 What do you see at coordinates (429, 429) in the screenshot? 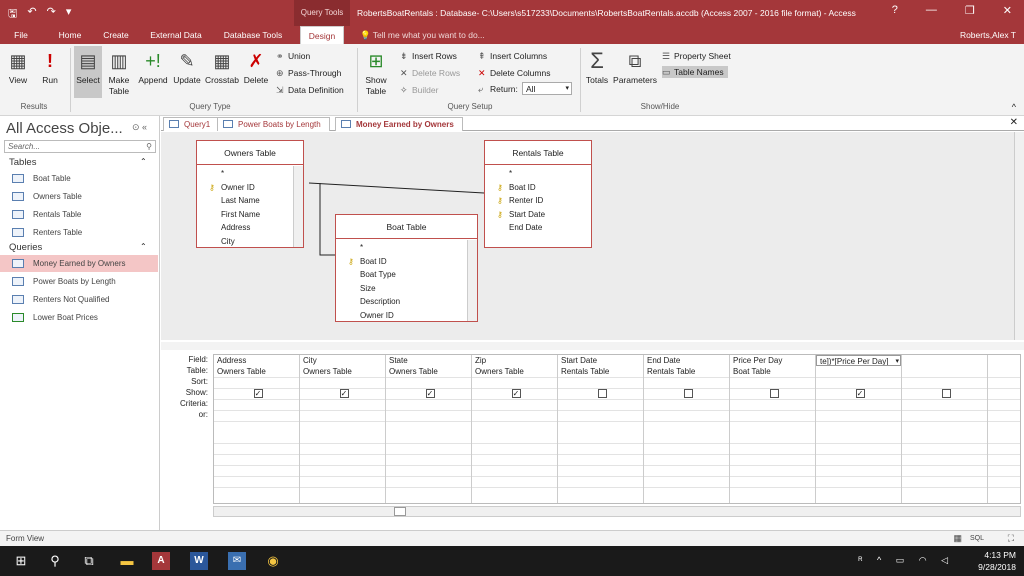
I see `grid-column: State Owners Table ✓` at bounding box center [429, 429].